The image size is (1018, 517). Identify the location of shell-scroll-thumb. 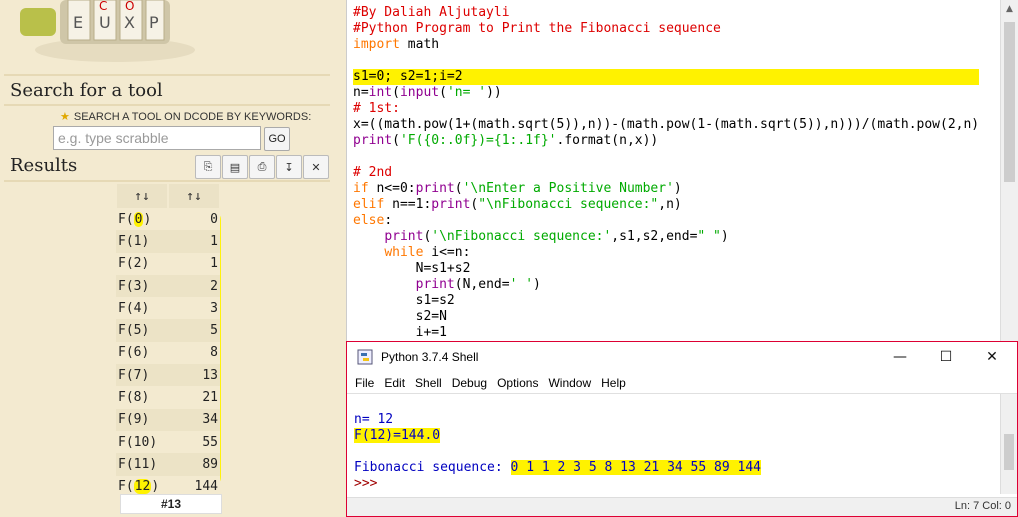
(1009, 452).